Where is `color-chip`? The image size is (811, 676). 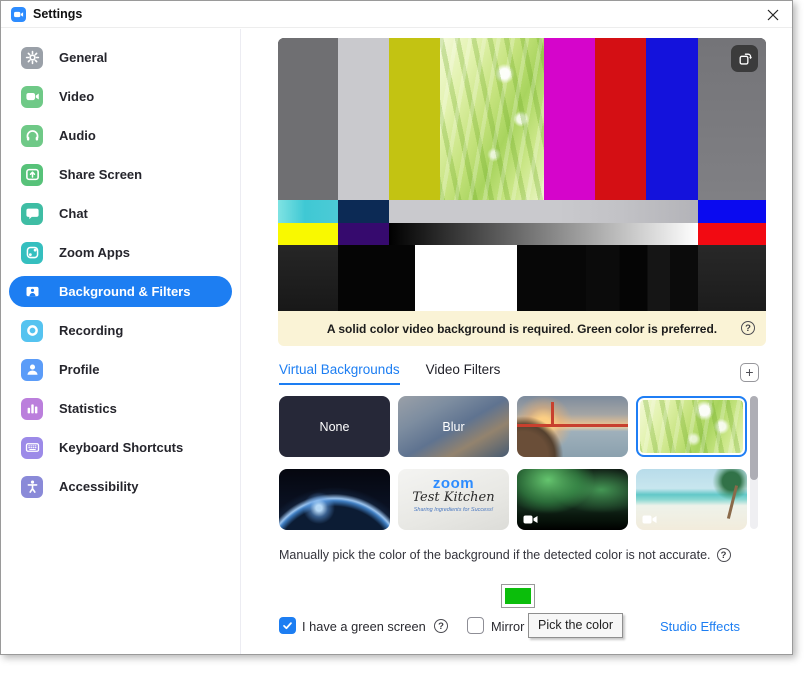
color-chip is located at coordinates (518, 596).